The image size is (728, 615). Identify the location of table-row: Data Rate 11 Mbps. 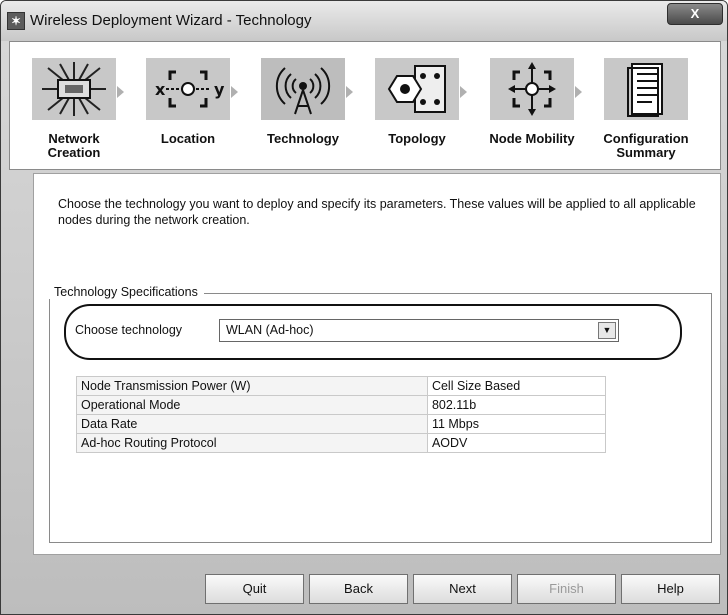
(341, 424).